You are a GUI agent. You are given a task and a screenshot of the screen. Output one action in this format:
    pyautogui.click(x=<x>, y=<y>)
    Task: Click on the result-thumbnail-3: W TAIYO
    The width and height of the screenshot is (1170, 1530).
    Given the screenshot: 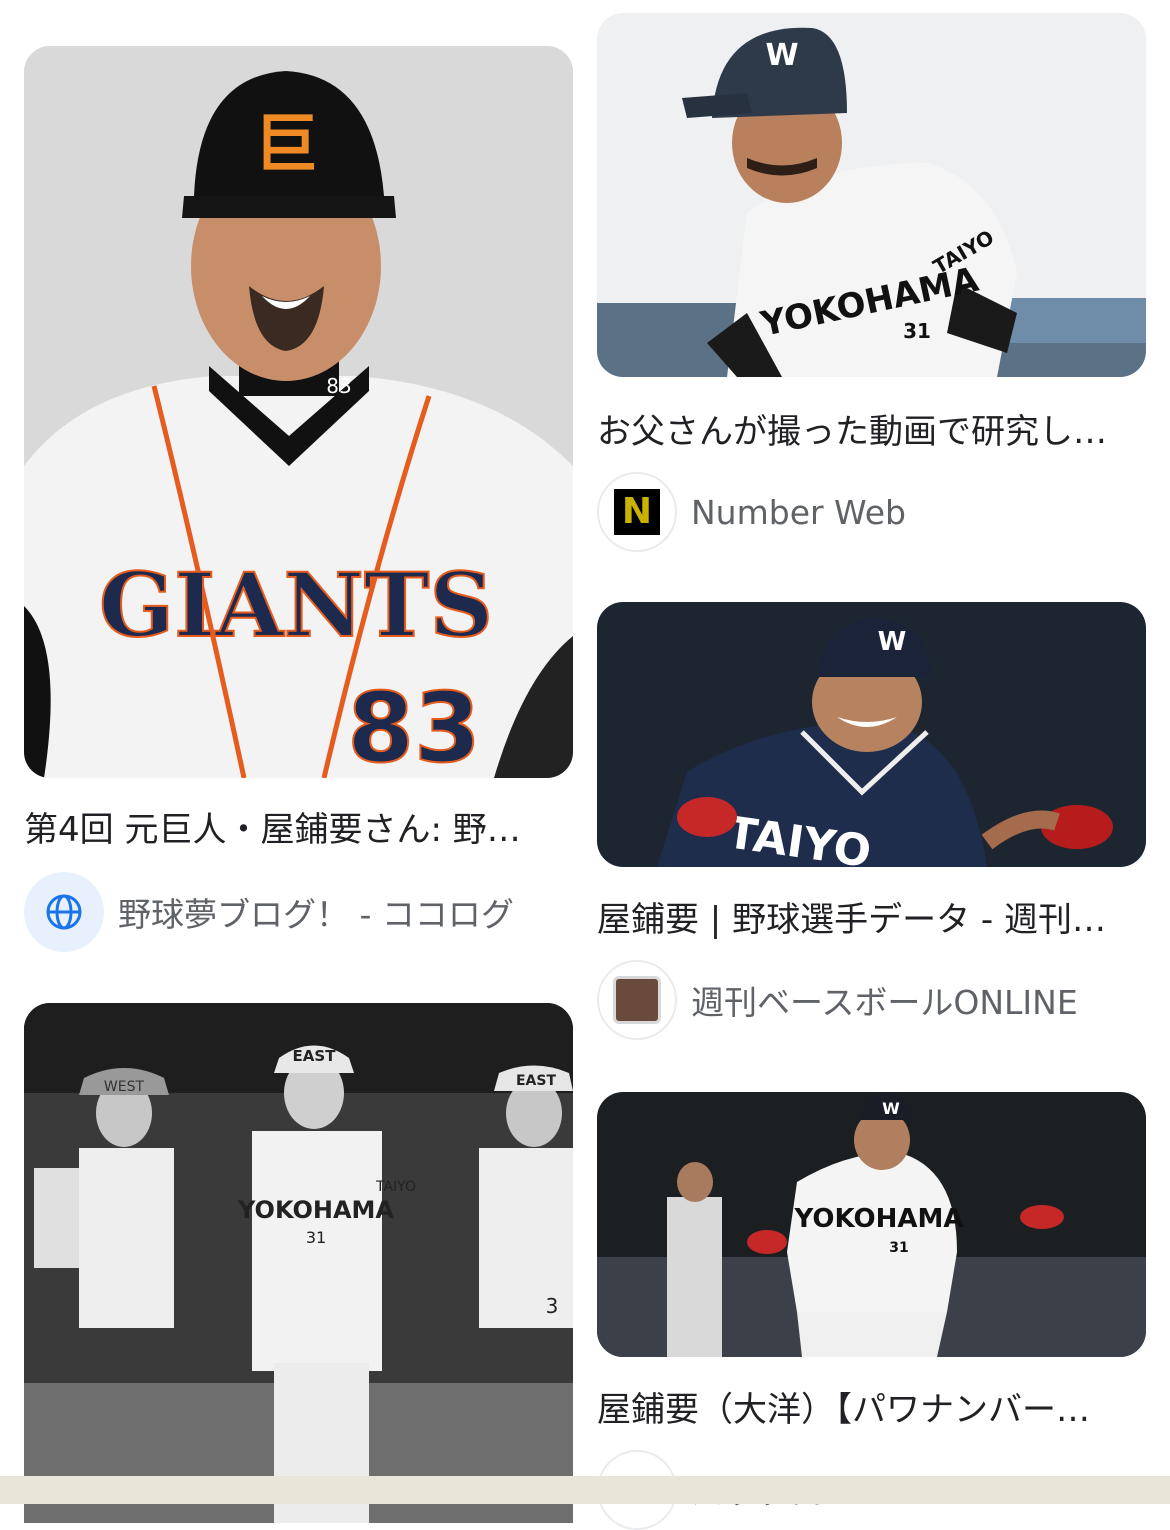 What is the action you would take?
    pyautogui.click(x=871, y=734)
    